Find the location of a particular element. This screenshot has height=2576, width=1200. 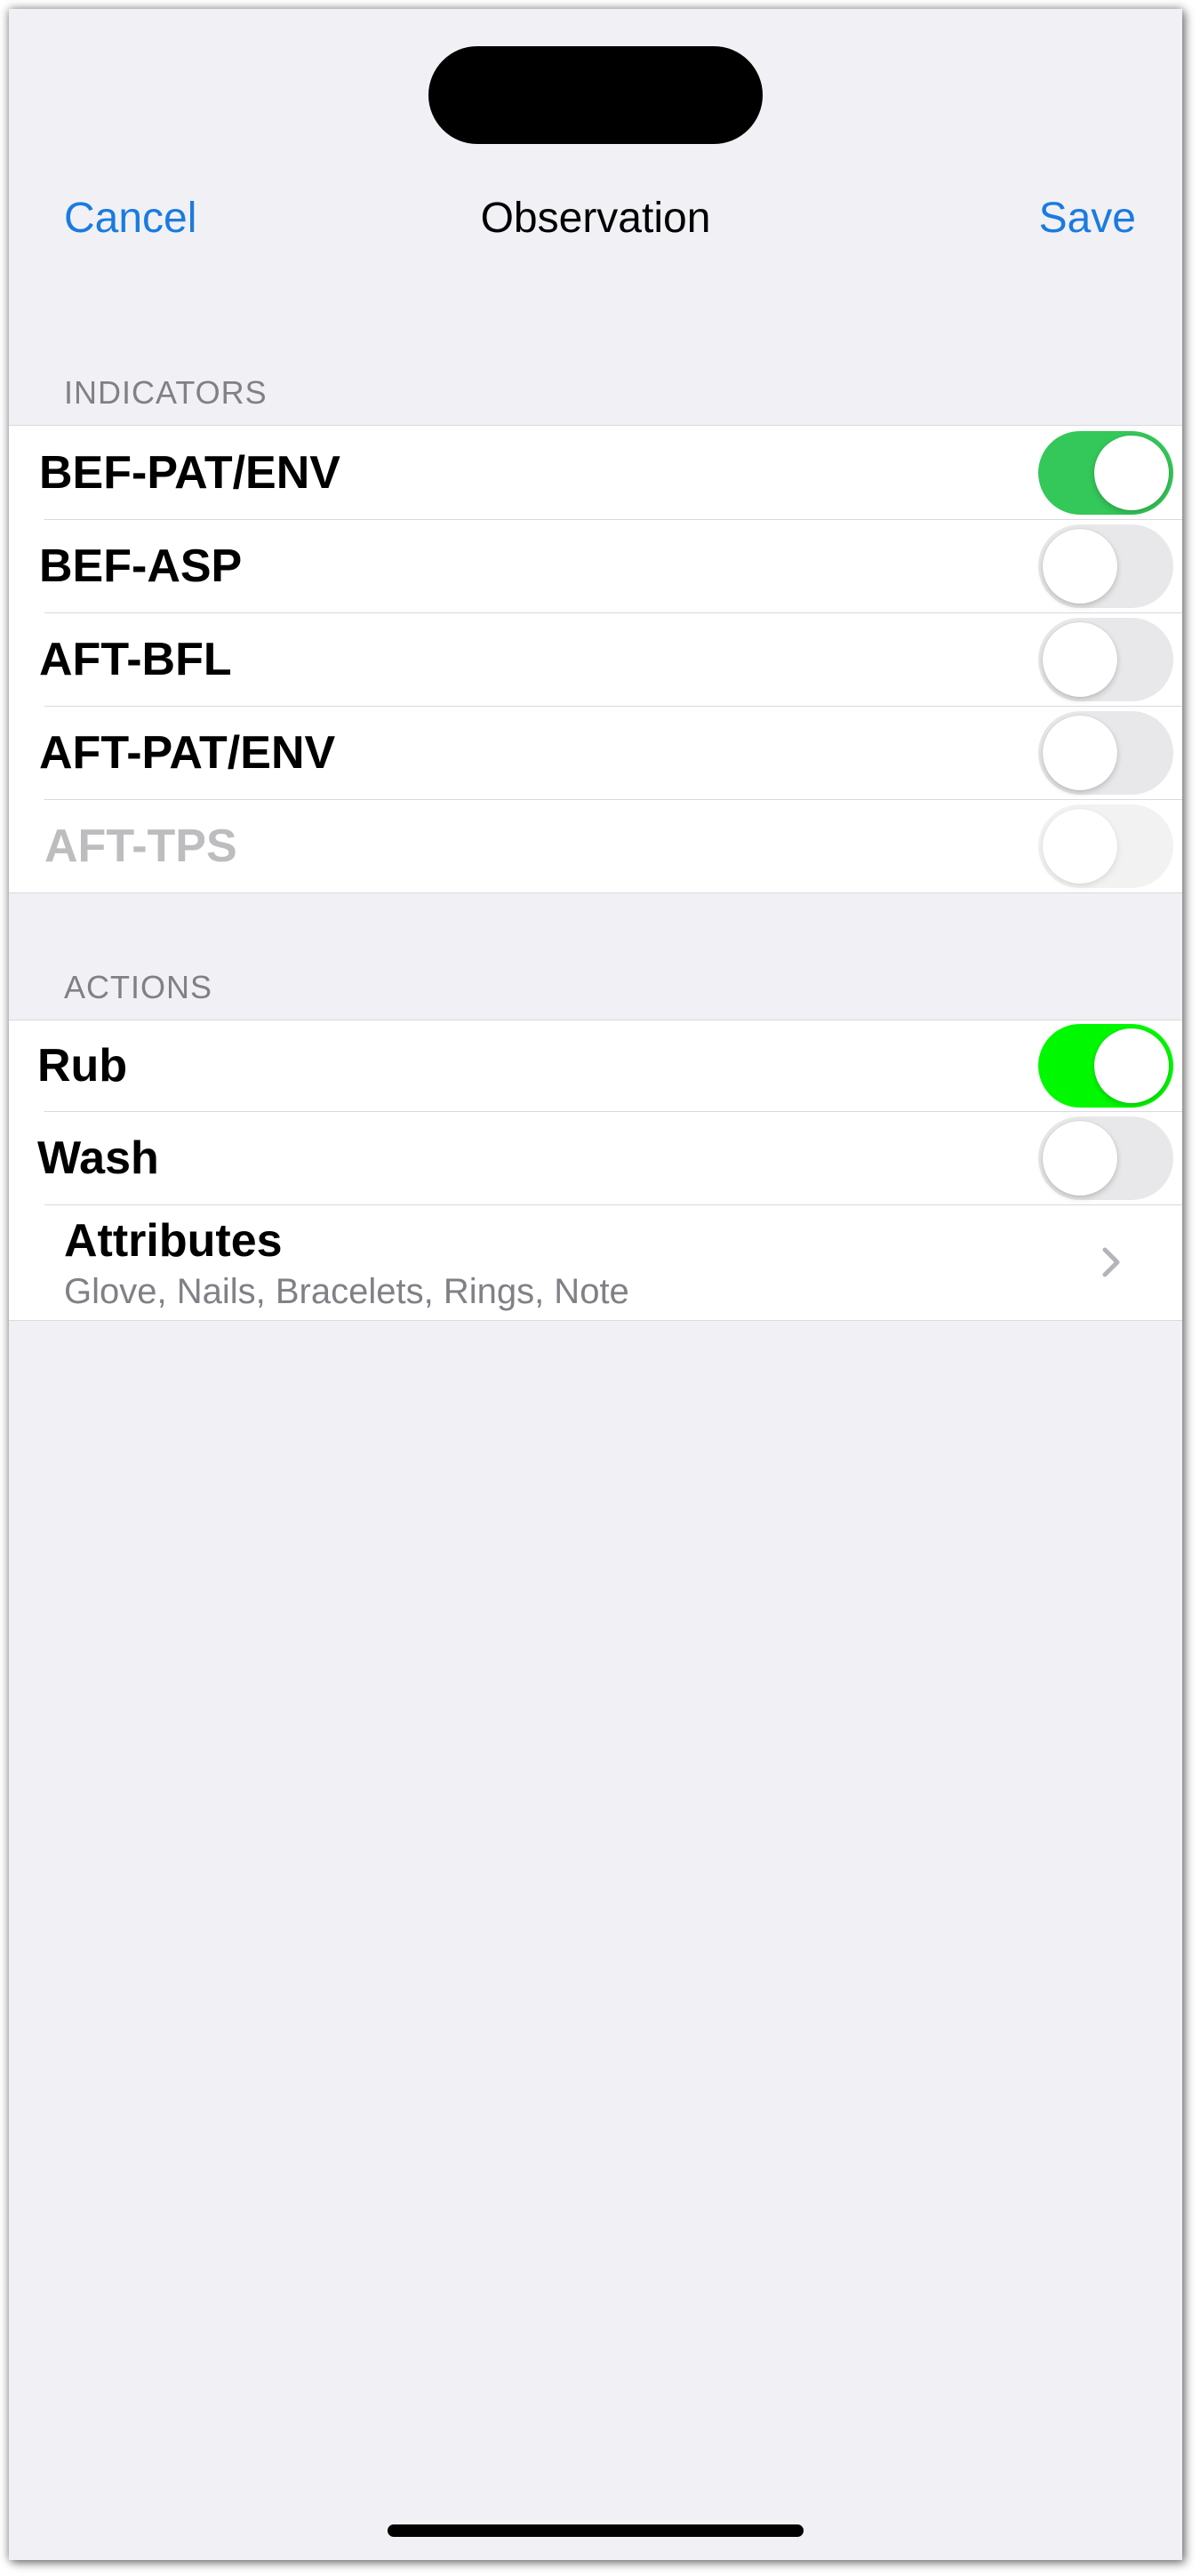

page-title: Observation is located at coordinates (595, 218).